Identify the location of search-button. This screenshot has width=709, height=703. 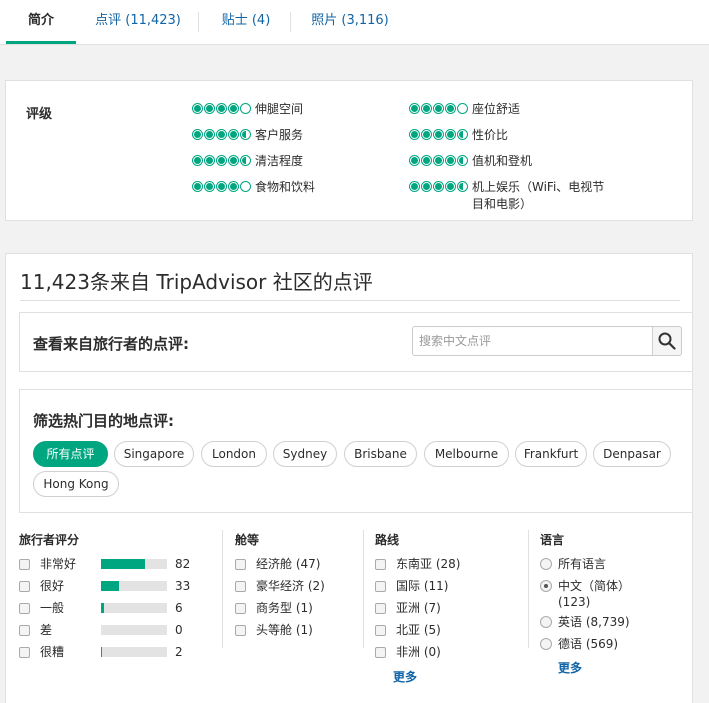
(667, 341).